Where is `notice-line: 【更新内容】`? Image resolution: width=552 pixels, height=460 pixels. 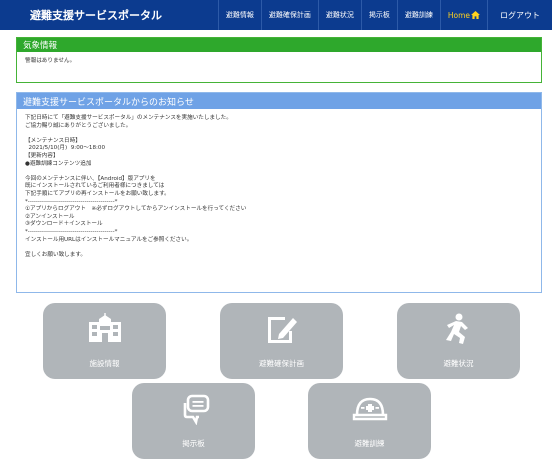
notice-line: 【更新内容】 is located at coordinates (42, 155).